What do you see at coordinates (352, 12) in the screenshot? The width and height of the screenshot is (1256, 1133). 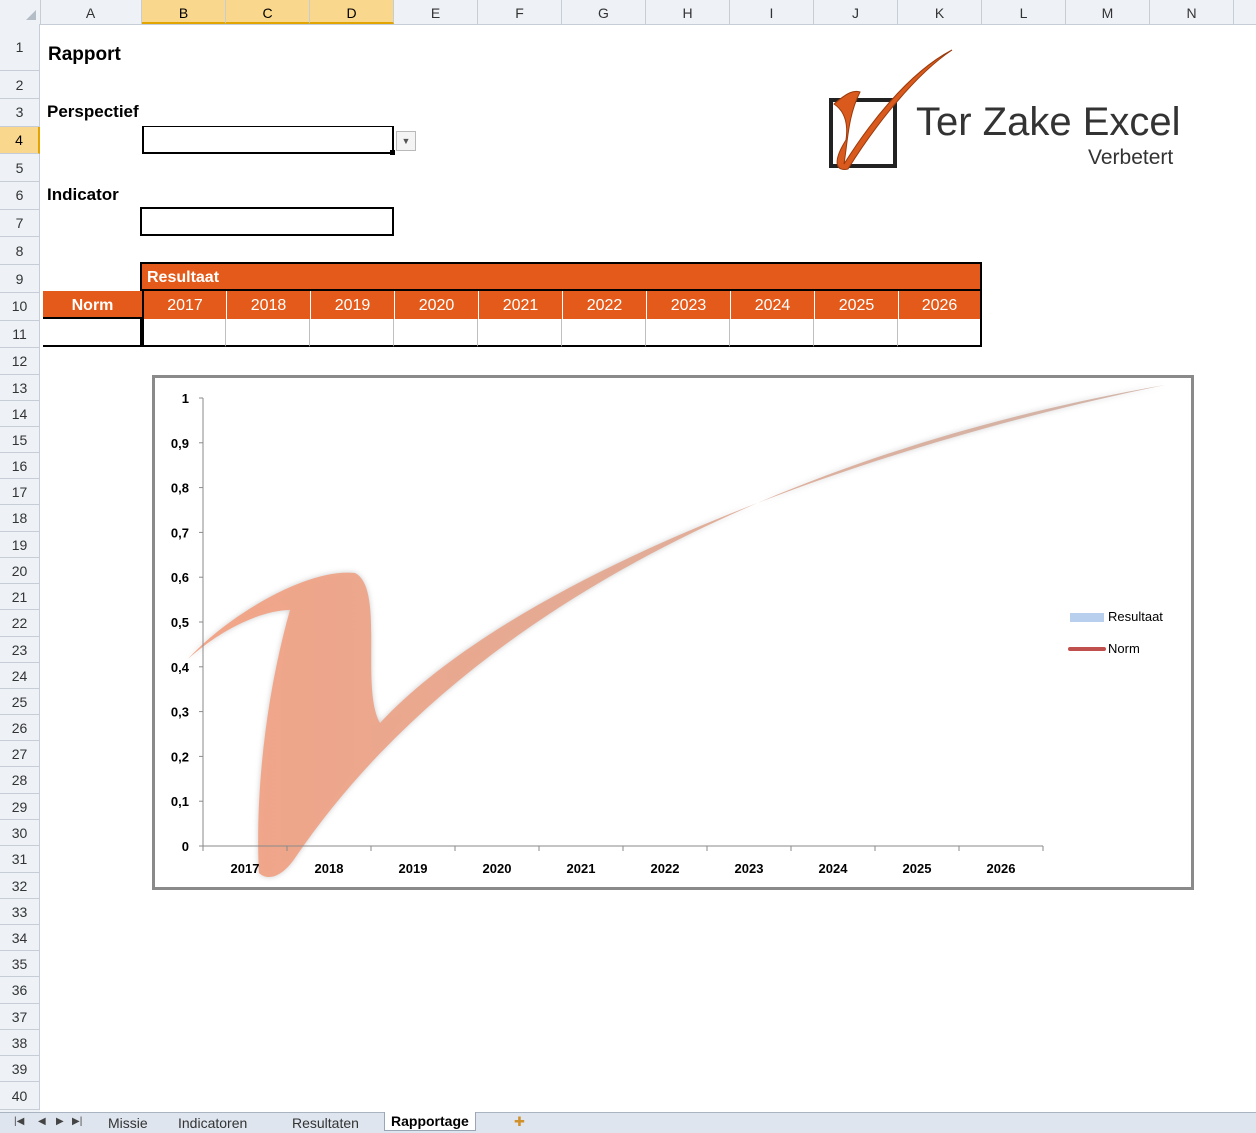 I see `column-header-D: D` at bounding box center [352, 12].